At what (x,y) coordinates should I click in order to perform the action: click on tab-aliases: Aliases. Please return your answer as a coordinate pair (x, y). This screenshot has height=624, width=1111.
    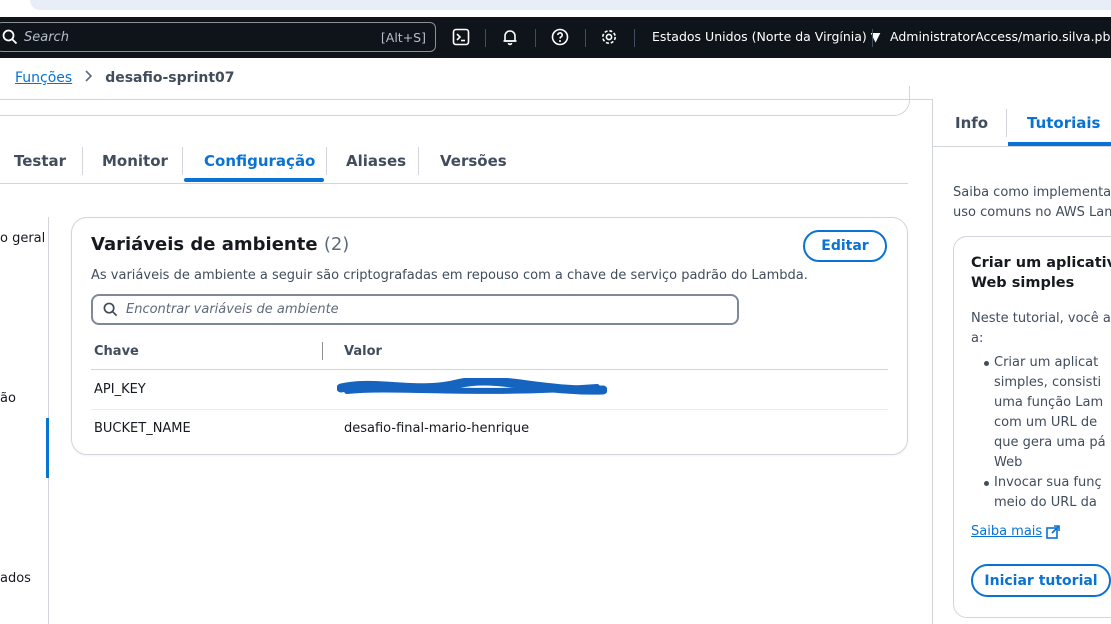
    Looking at the image, I should click on (376, 161).